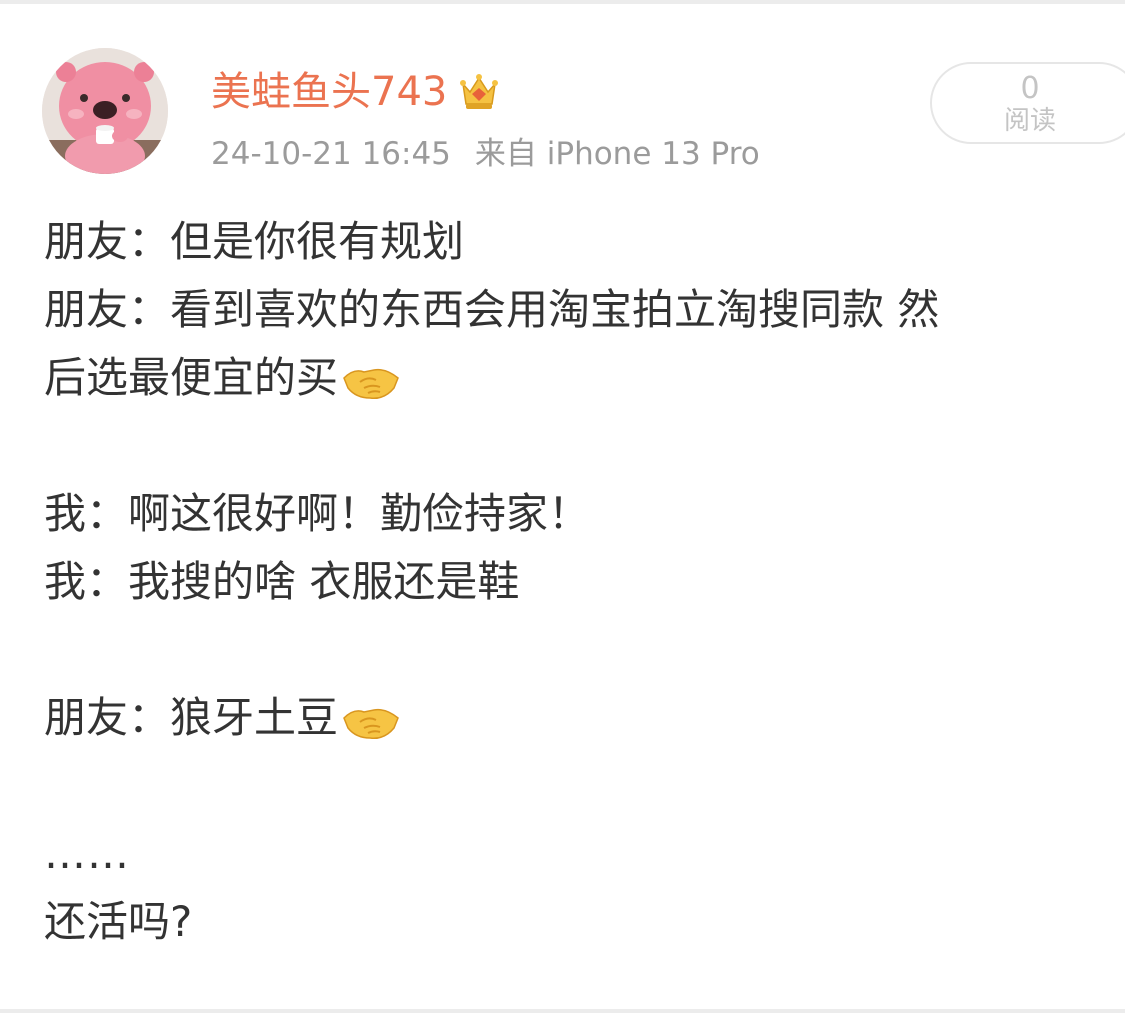  Describe the element at coordinates (105, 111) in the screenshot. I see `avatar` at that location.